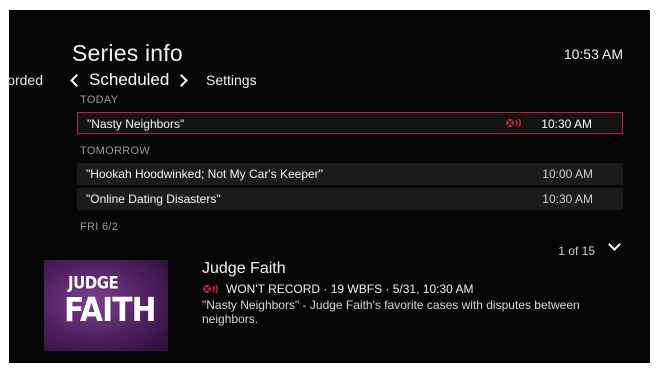 The width and height of the screenshot is (661, 373). Describe the element at coordinates (576, 251) in the screenshot. I see `pager-count: 1 of 15` at that location.